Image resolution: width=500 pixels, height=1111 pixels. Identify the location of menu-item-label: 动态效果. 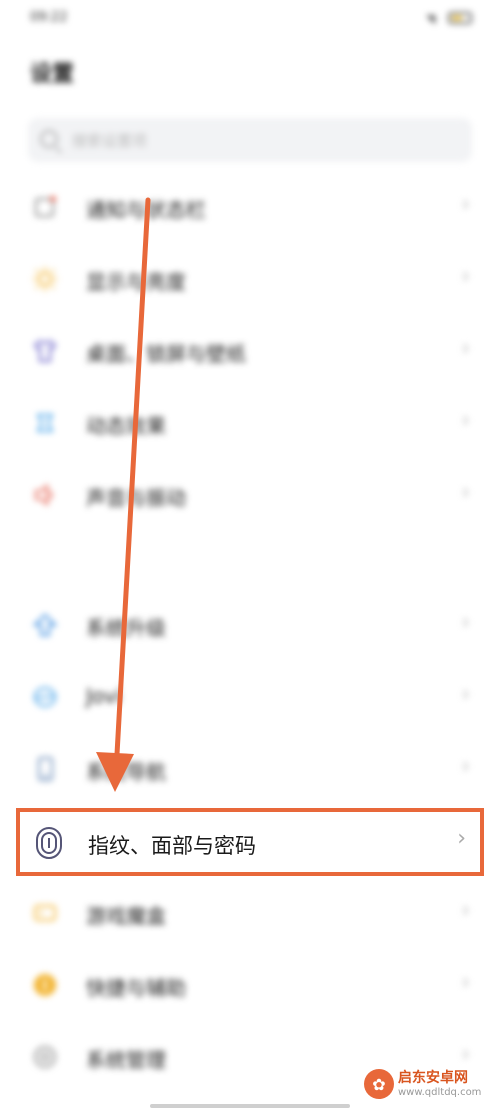
(126, 426).